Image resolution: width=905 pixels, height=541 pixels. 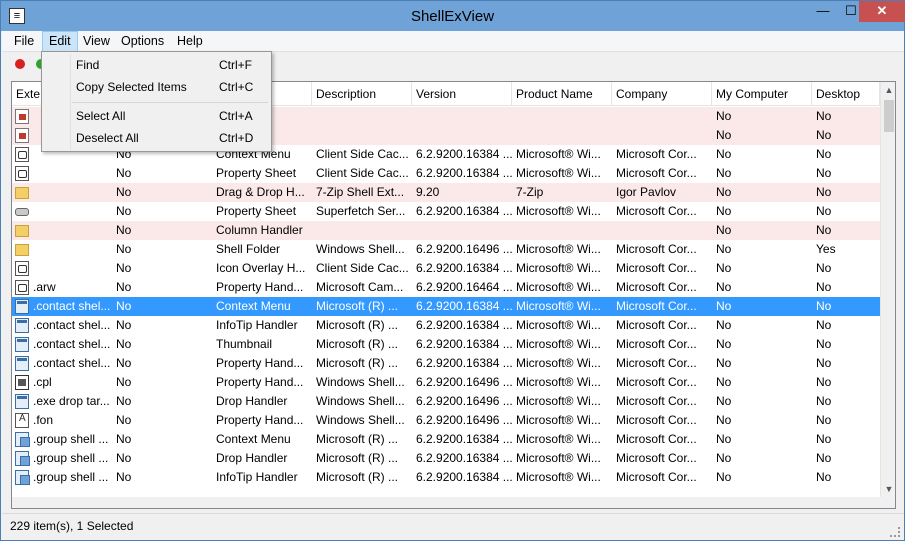 What do you see at coordinates (24, 41) in the screenshot?
I see `menu-file: File` at bounding box center [24, 41].